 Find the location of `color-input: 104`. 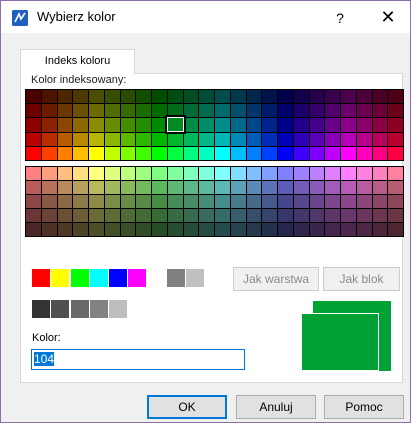

color-input: 104 is located at coordinates (138, 359).